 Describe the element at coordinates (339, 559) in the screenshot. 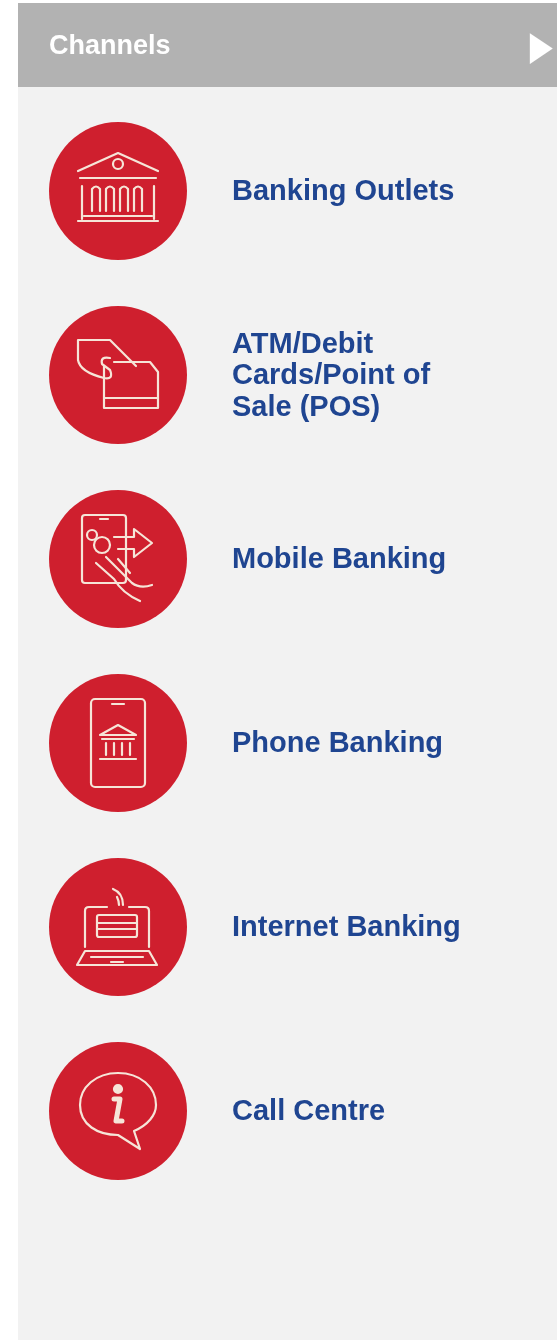

I see `channel-label: Mobile Banking` at that location.